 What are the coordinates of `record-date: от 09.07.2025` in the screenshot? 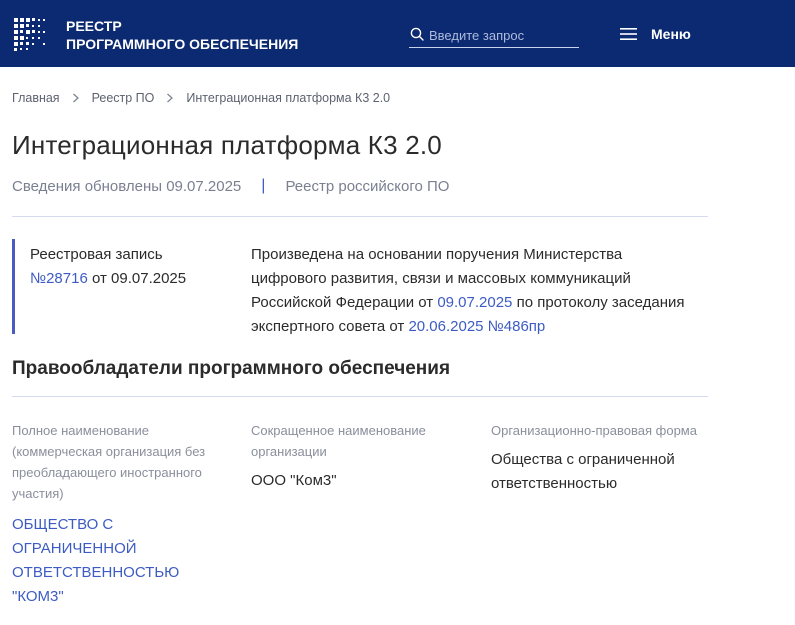 It's located at (137, 278).